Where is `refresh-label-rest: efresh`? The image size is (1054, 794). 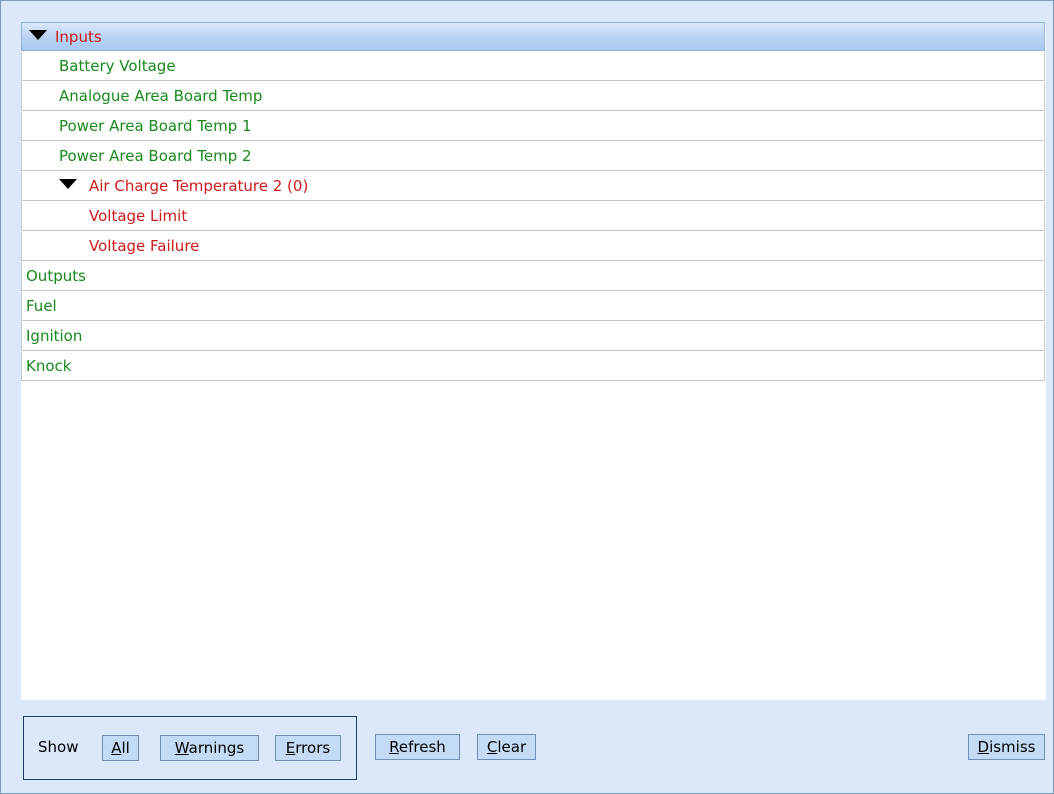 refresh-label-rest: efresh is located at coordinates (422, 747).